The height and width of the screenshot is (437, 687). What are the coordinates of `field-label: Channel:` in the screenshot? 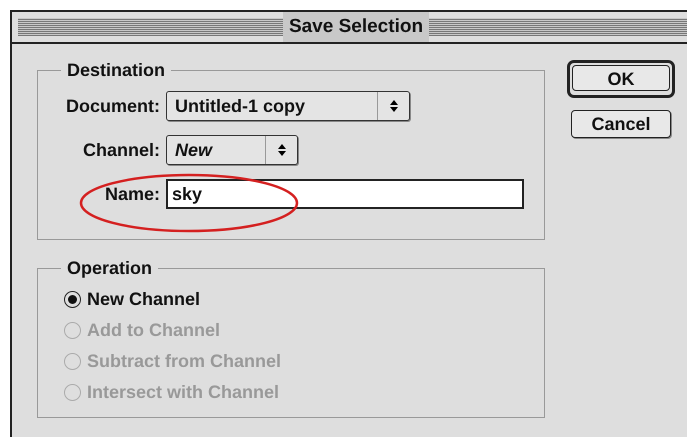 It's located at (121, 150).